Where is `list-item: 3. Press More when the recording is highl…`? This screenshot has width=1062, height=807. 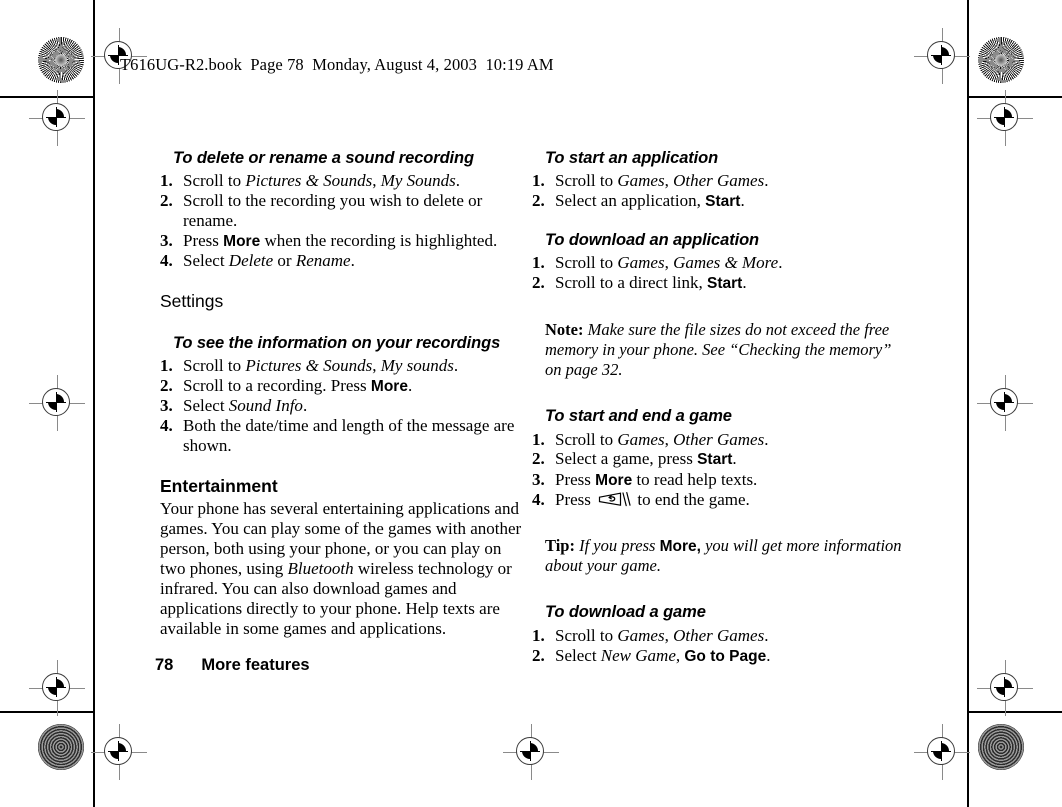 list-item: 3. Press More when the recording is highl… is located at coordinates (345, 241).